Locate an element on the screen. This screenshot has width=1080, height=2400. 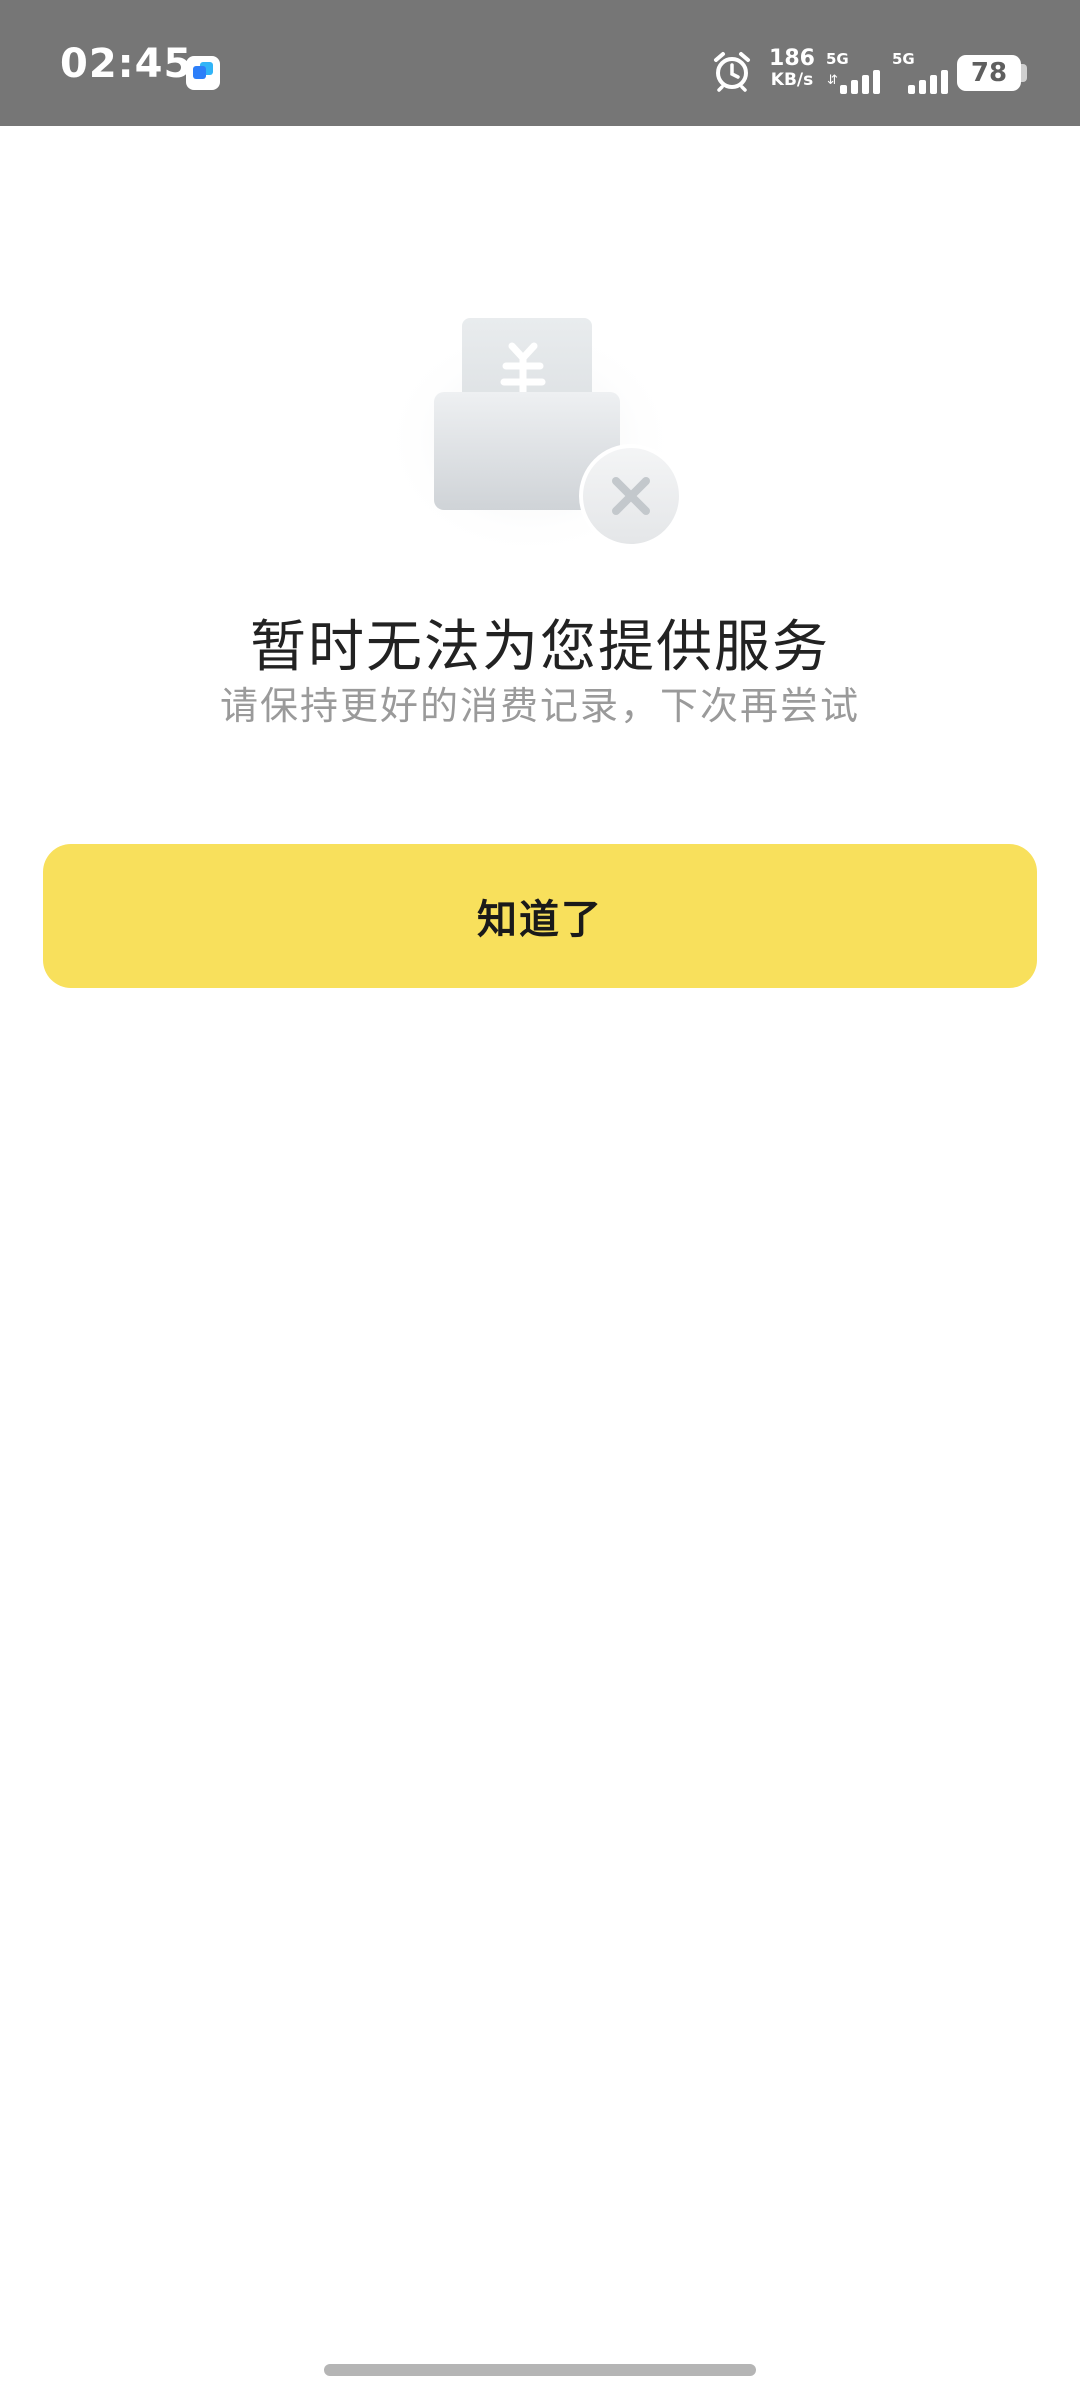
network-speed-unit: KB/s is located at coordinates (792, 80).